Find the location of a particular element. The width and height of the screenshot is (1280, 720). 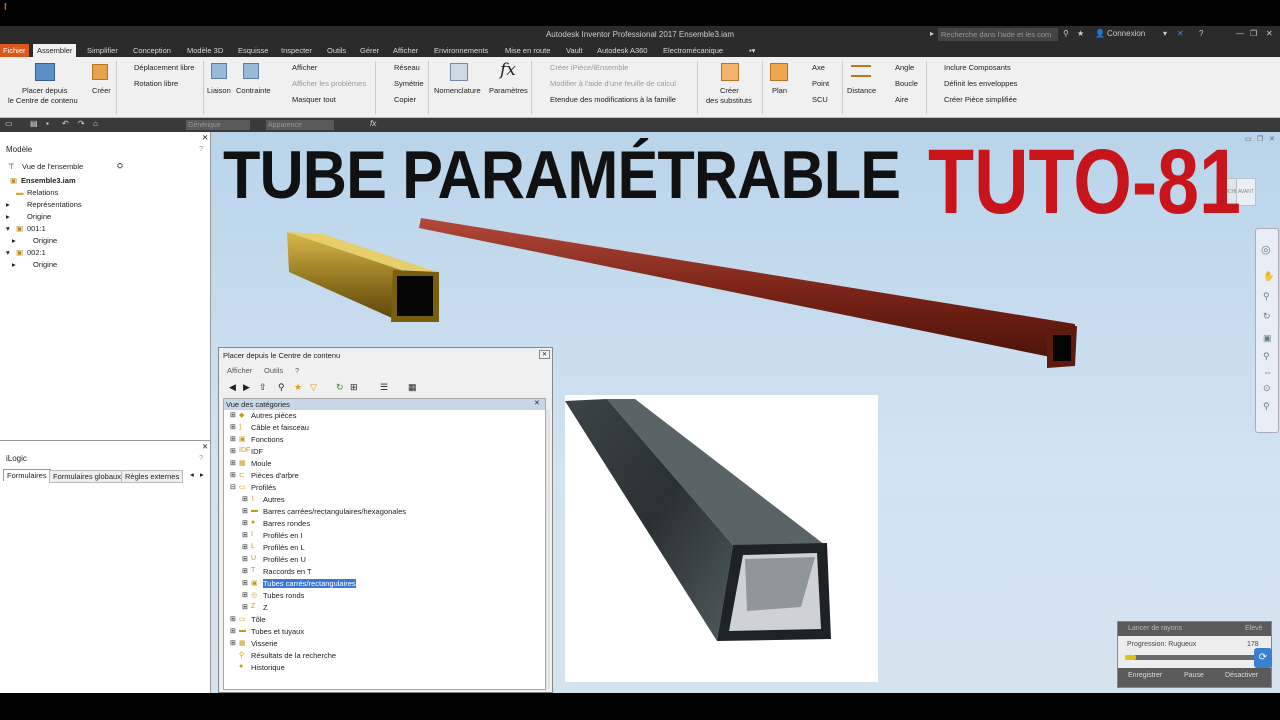

tab-inspecter: Inspecter is located at coordinates (296, 50).